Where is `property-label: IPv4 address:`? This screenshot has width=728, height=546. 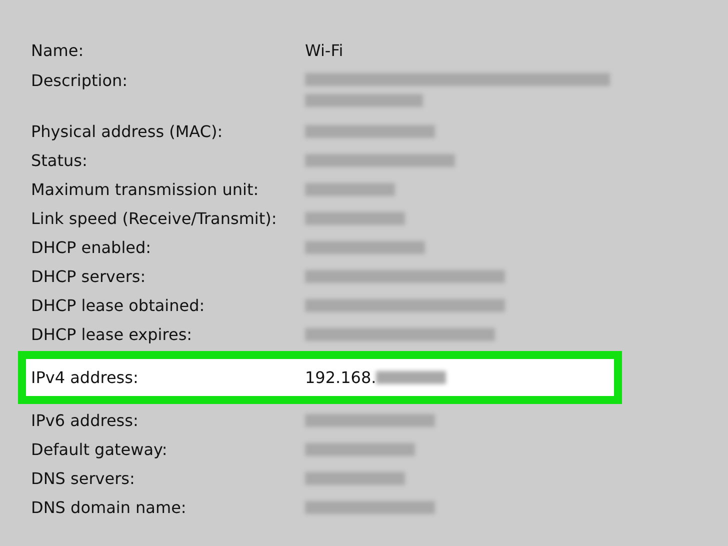 property-label: IPv4 address: is located at coordinates (85, 377).